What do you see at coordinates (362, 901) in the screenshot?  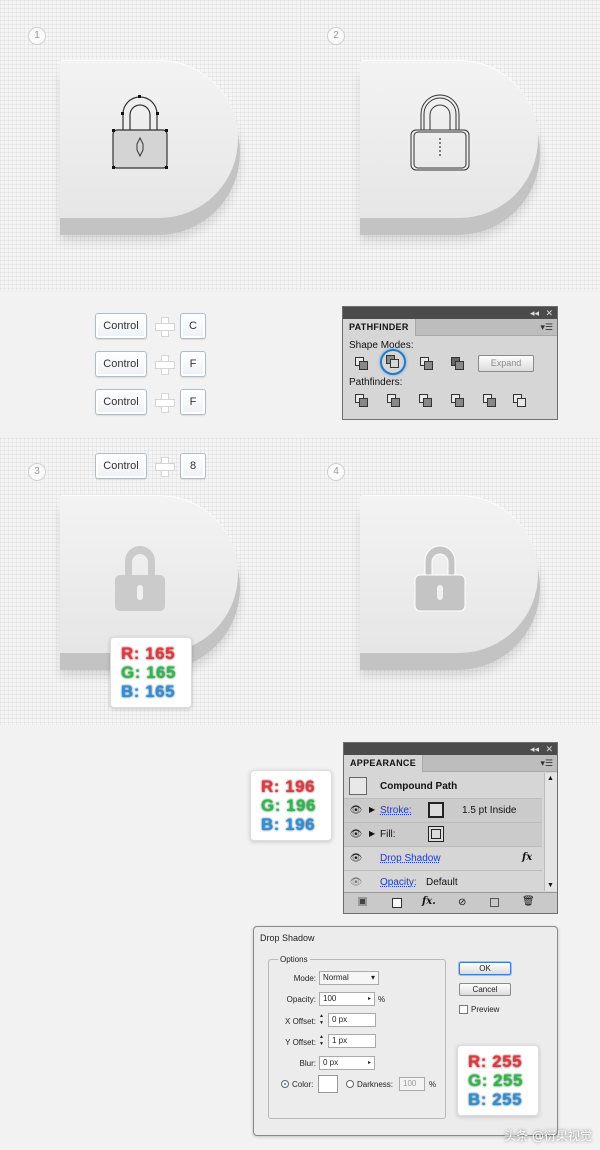 I see `new-art-icon` at bounding box center [362, 901].